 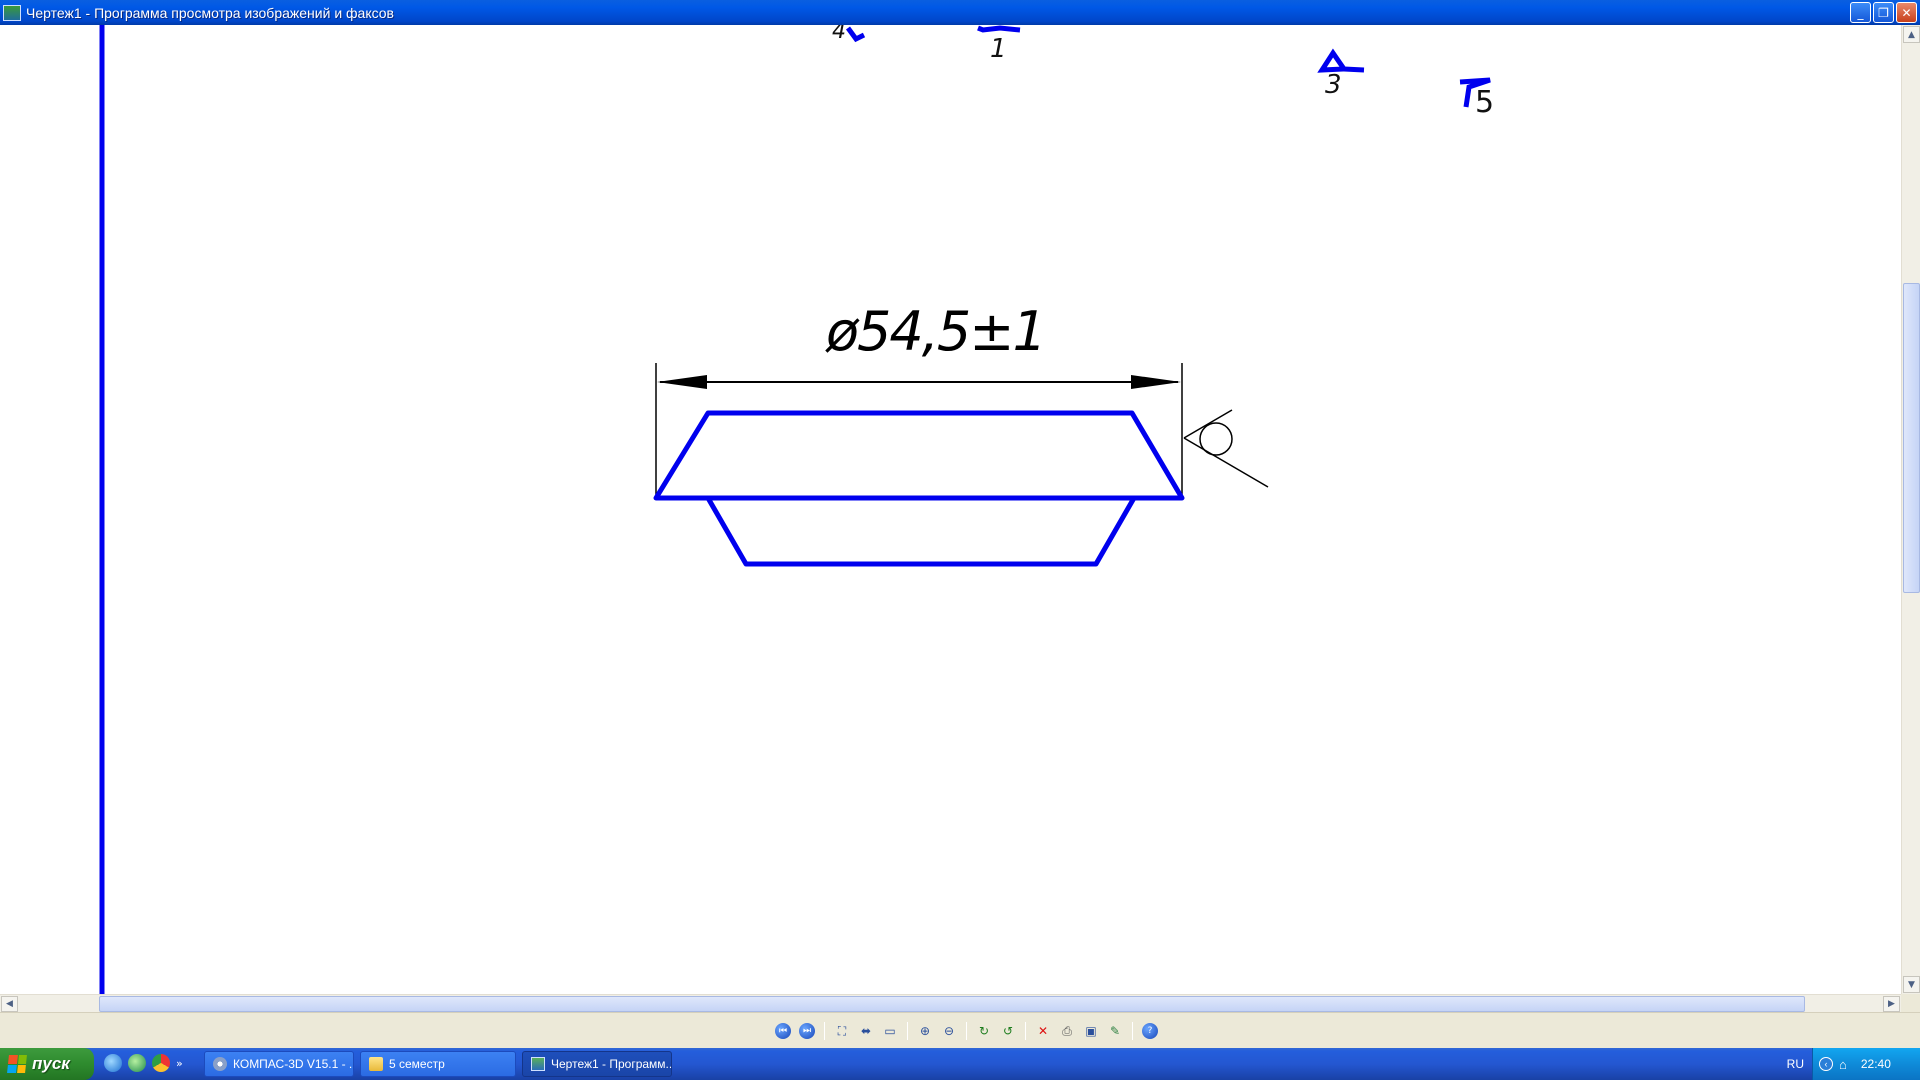 What do you see at coordinates (1891, 1004) in the screenshot?
I see `scroll-right-arrow-icon: ▶` at bounding box center [1891, 1004].